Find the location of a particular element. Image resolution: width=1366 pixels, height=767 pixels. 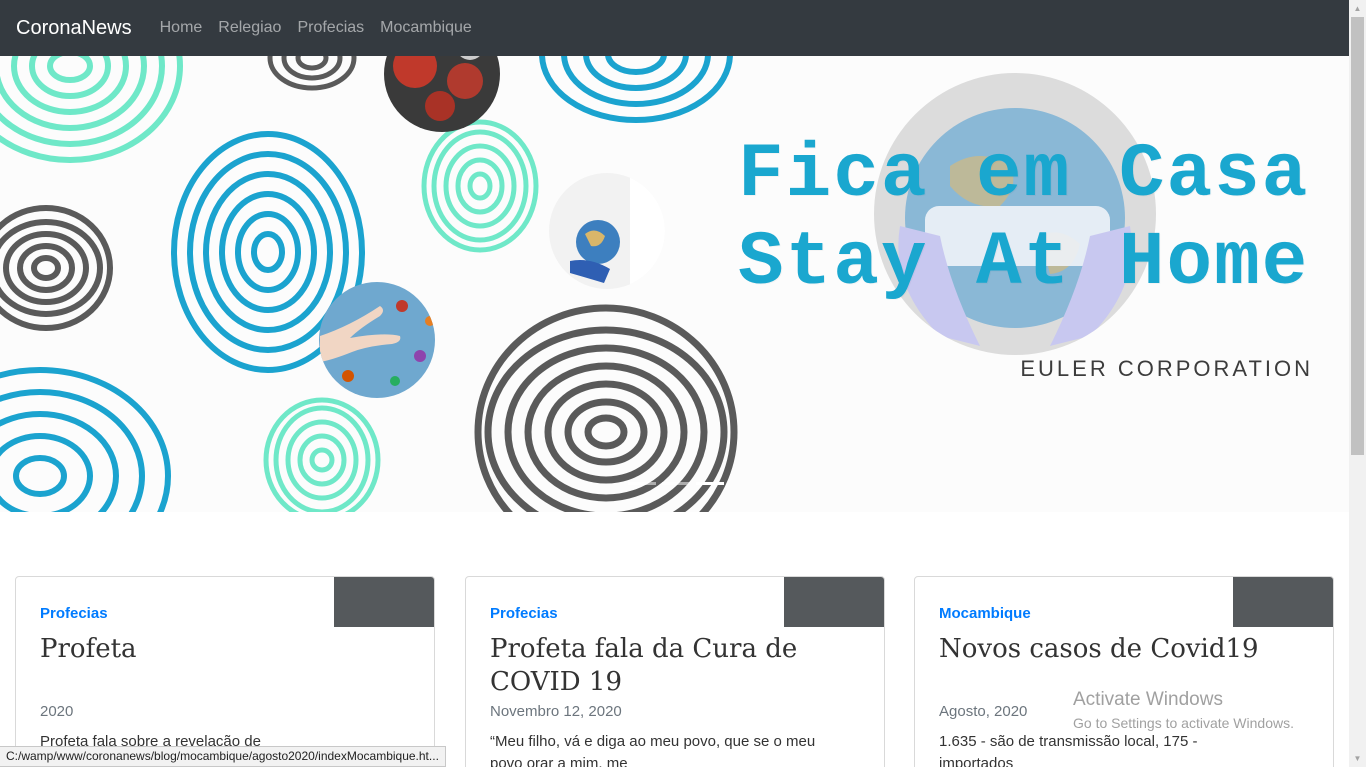

card-date: Novembro 12, 2020 is located at coordinates (556, 711).